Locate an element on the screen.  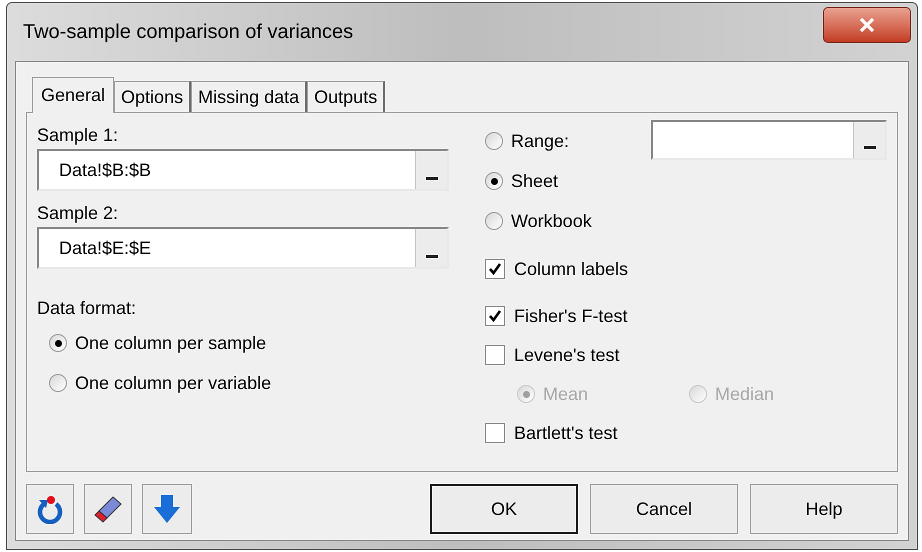
checkbox-label: Levene's test is located at coordinates (567, 355).